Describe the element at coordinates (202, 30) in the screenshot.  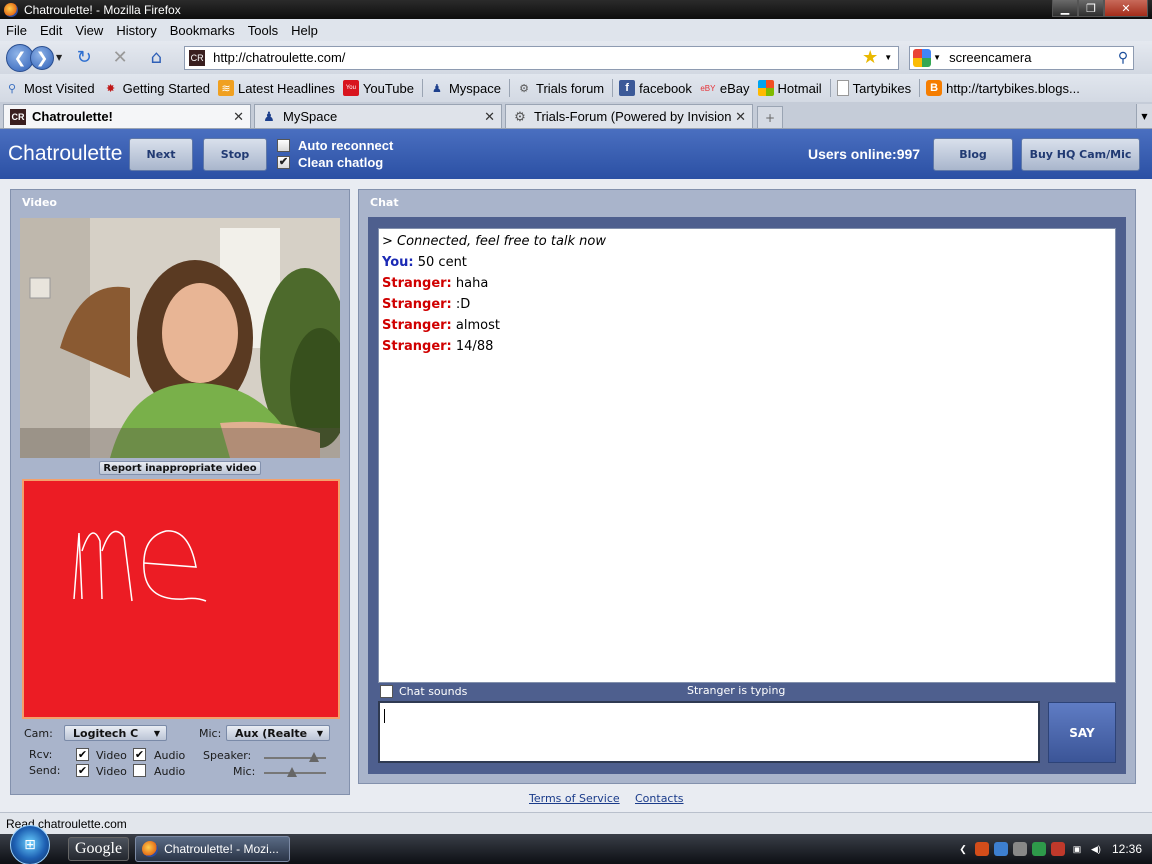
I see `menu-bookmarks: Bookmarks` at that location.